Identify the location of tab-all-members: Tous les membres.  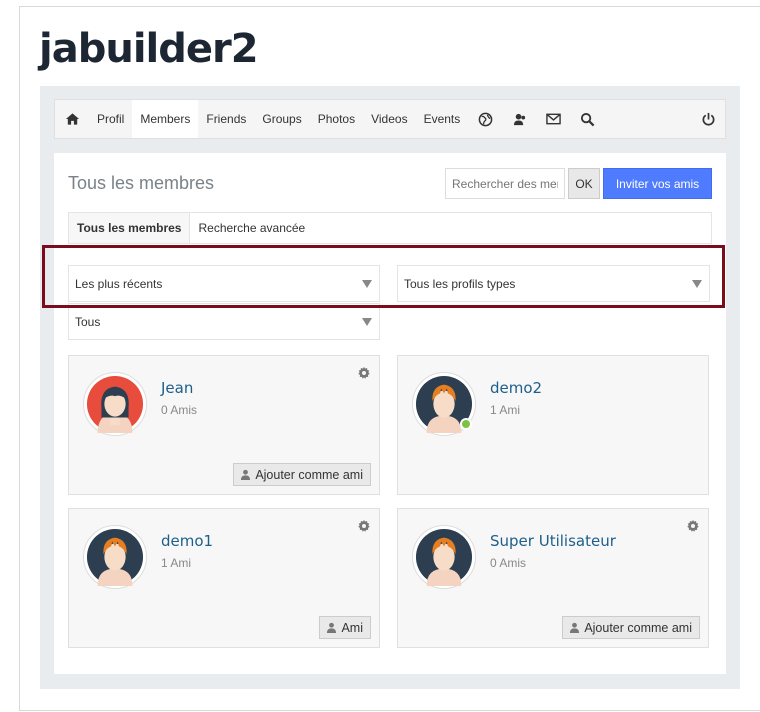
(130, 228).